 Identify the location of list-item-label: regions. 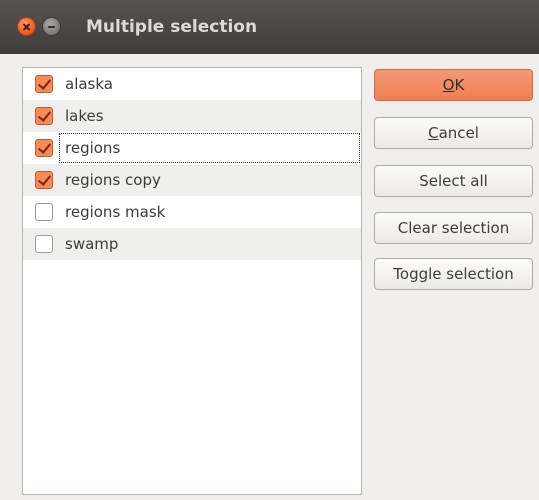
(93, 148).